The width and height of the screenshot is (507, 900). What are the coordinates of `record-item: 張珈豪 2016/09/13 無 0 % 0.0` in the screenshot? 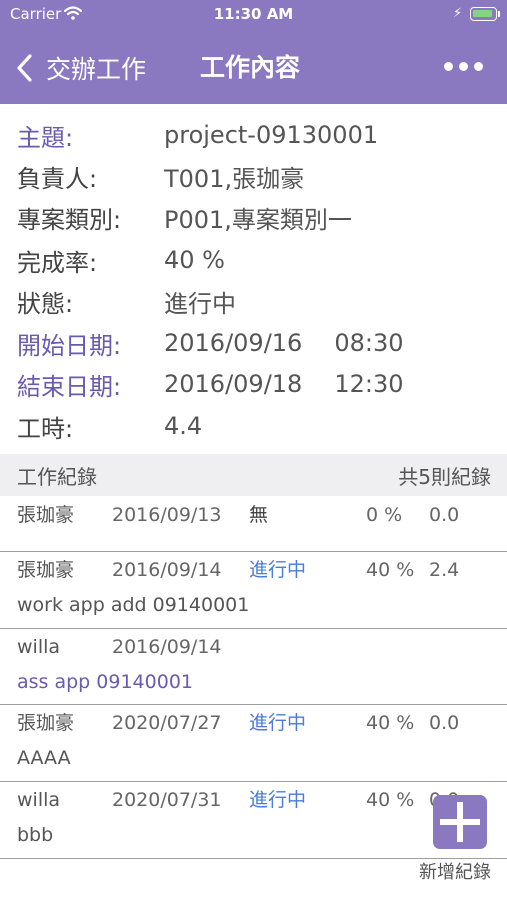 It's located at (253, 524).